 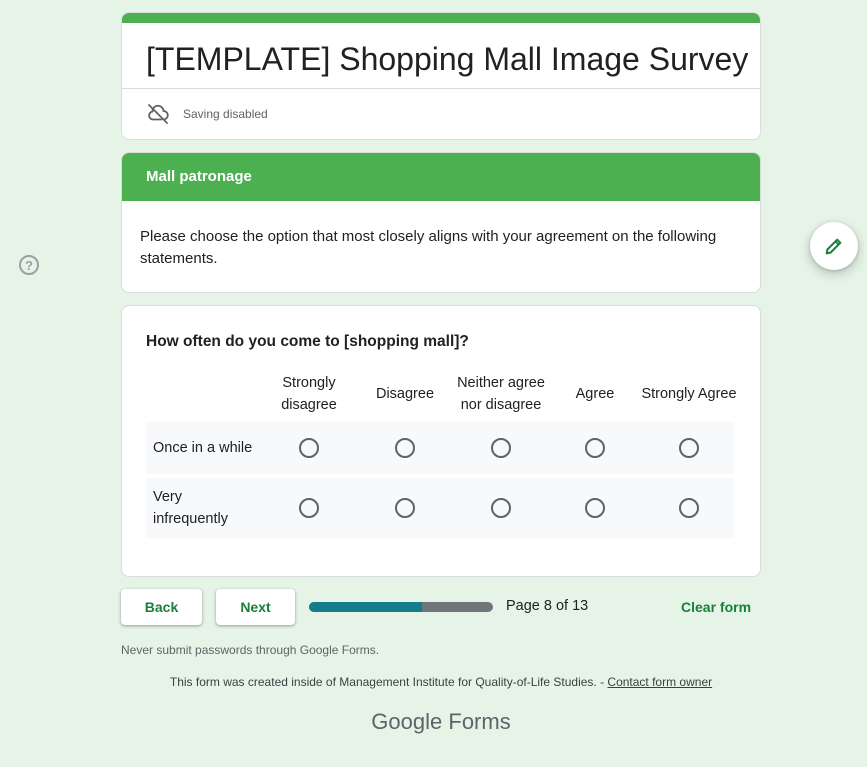 I want to click on form-title: [TEMPLATE] Shopping Mall Image Survey, so click(x=447, y=59).